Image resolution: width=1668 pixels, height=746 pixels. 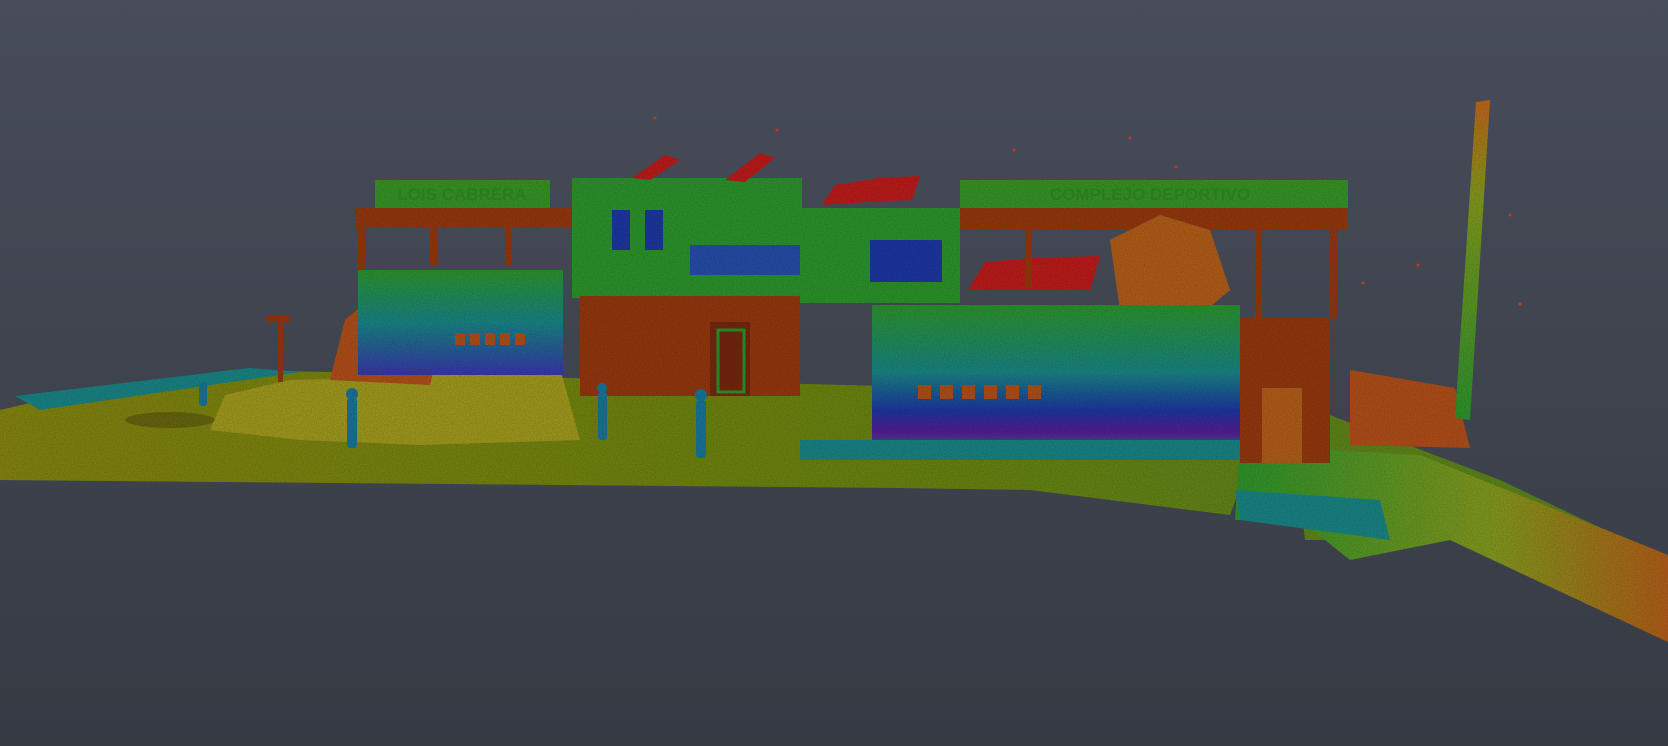 What do you see at coordinates (1472, 260) in the screenshot?
I see `tall-pole` at bounding box center [1472, 260].